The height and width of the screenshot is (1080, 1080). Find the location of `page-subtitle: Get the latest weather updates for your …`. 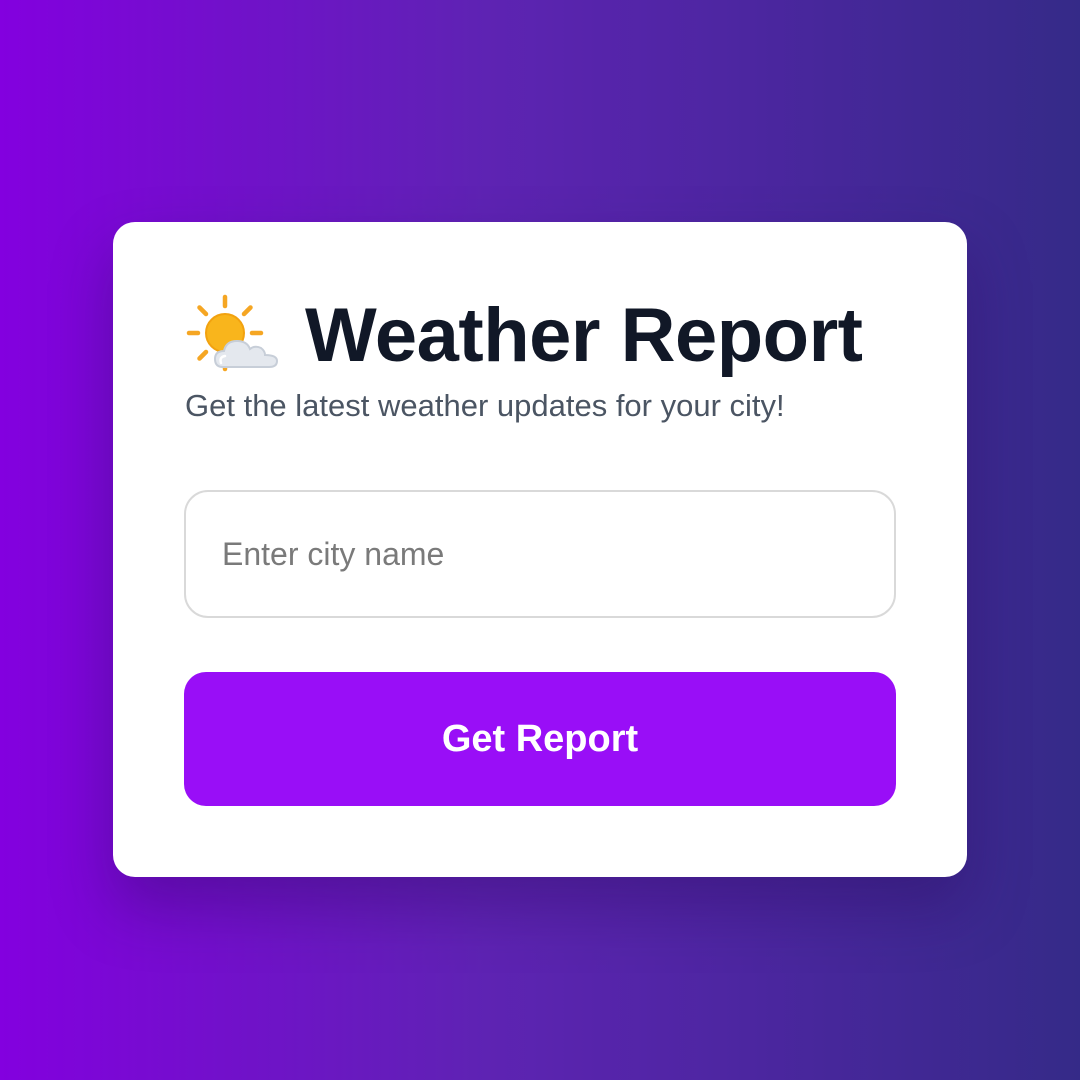

page-subtitle: Get the latest weather updates for your … is located at coordinates (485, 405).